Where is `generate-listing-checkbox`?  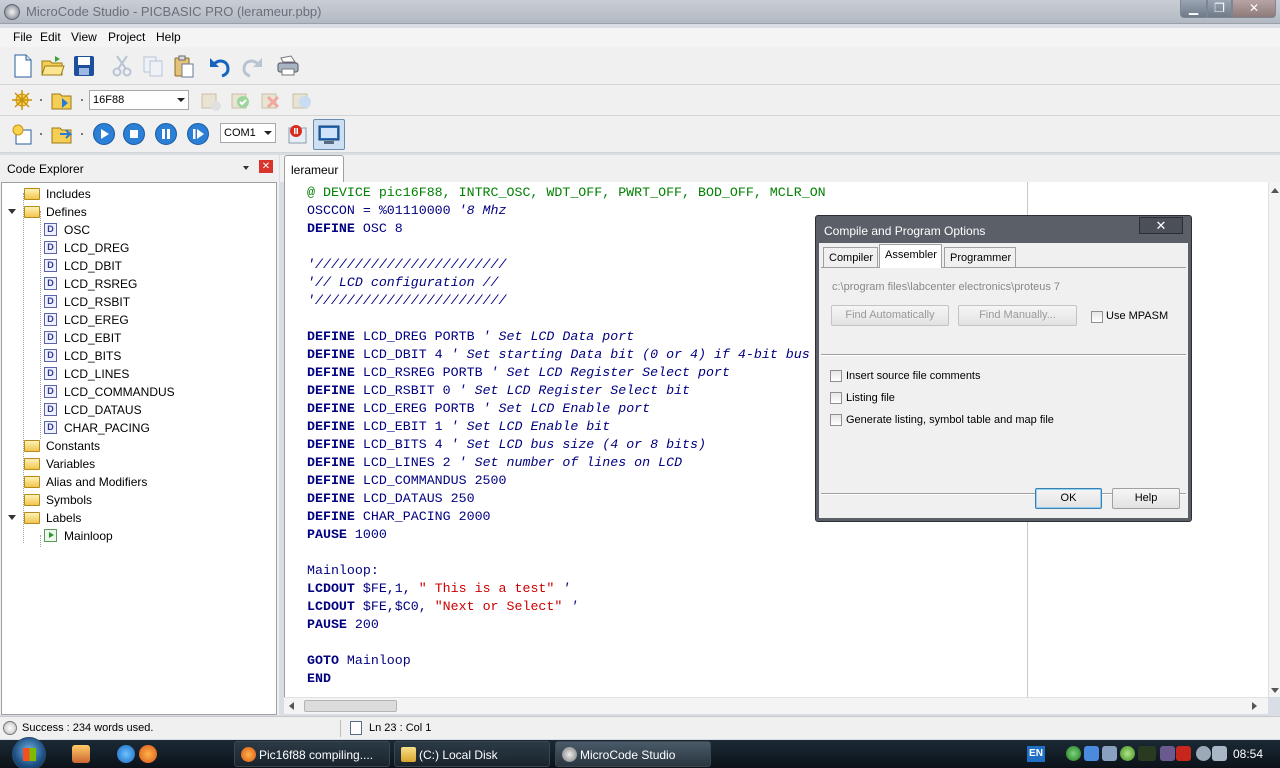 generate-listing-checkbox is located at coordinates (836, 420).